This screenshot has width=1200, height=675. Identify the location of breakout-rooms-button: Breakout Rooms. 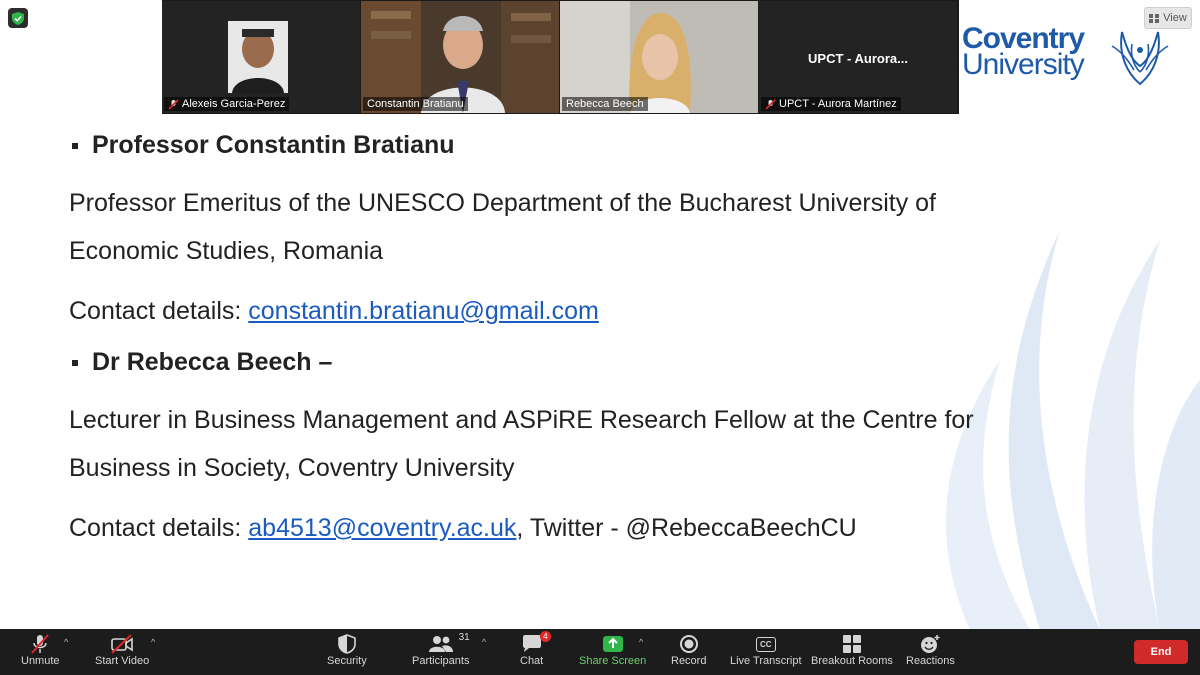
(852, 650).